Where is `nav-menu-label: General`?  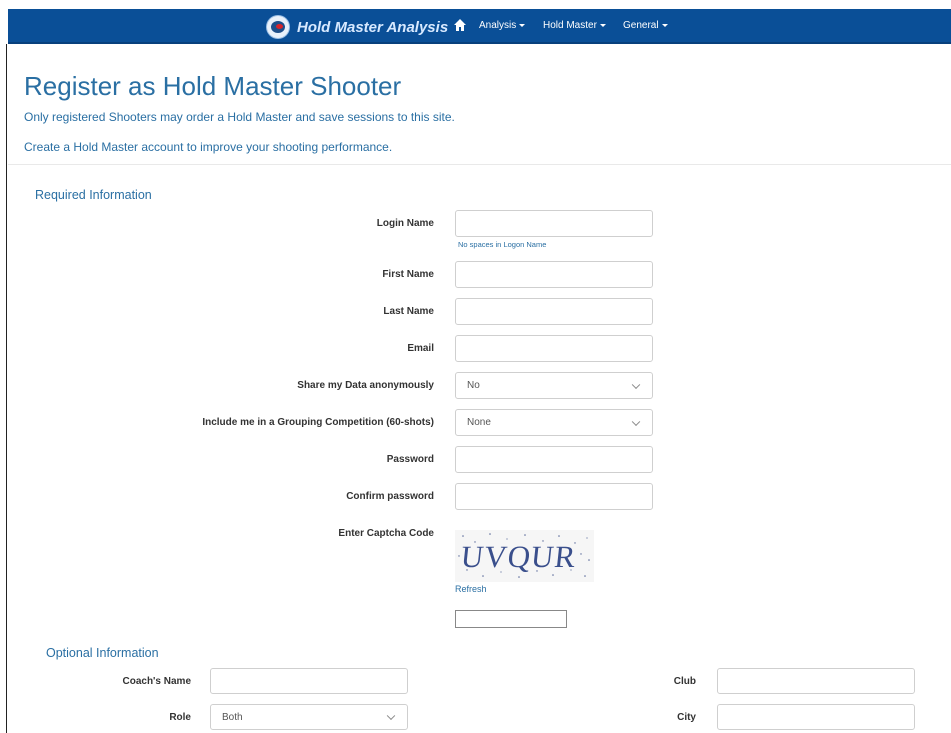 nav-menu-label: General is located at coordinates (641, 25).